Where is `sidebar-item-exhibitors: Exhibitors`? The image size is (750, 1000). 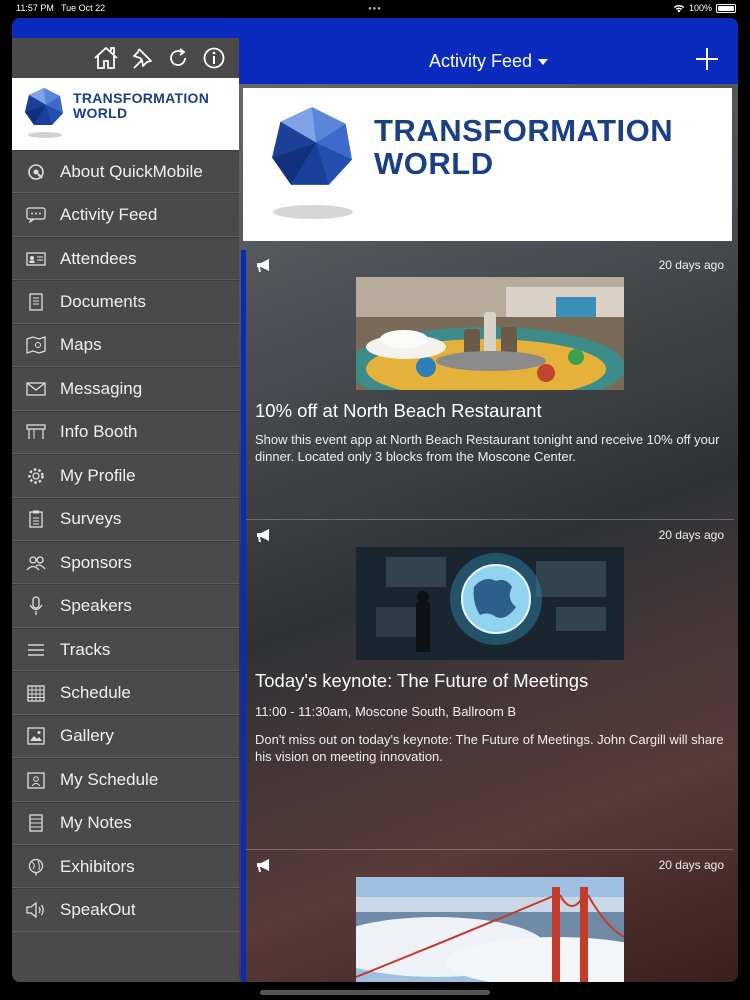 sidebar-item-exhibitors: Exhibitors is located at coordinates (125, 867).